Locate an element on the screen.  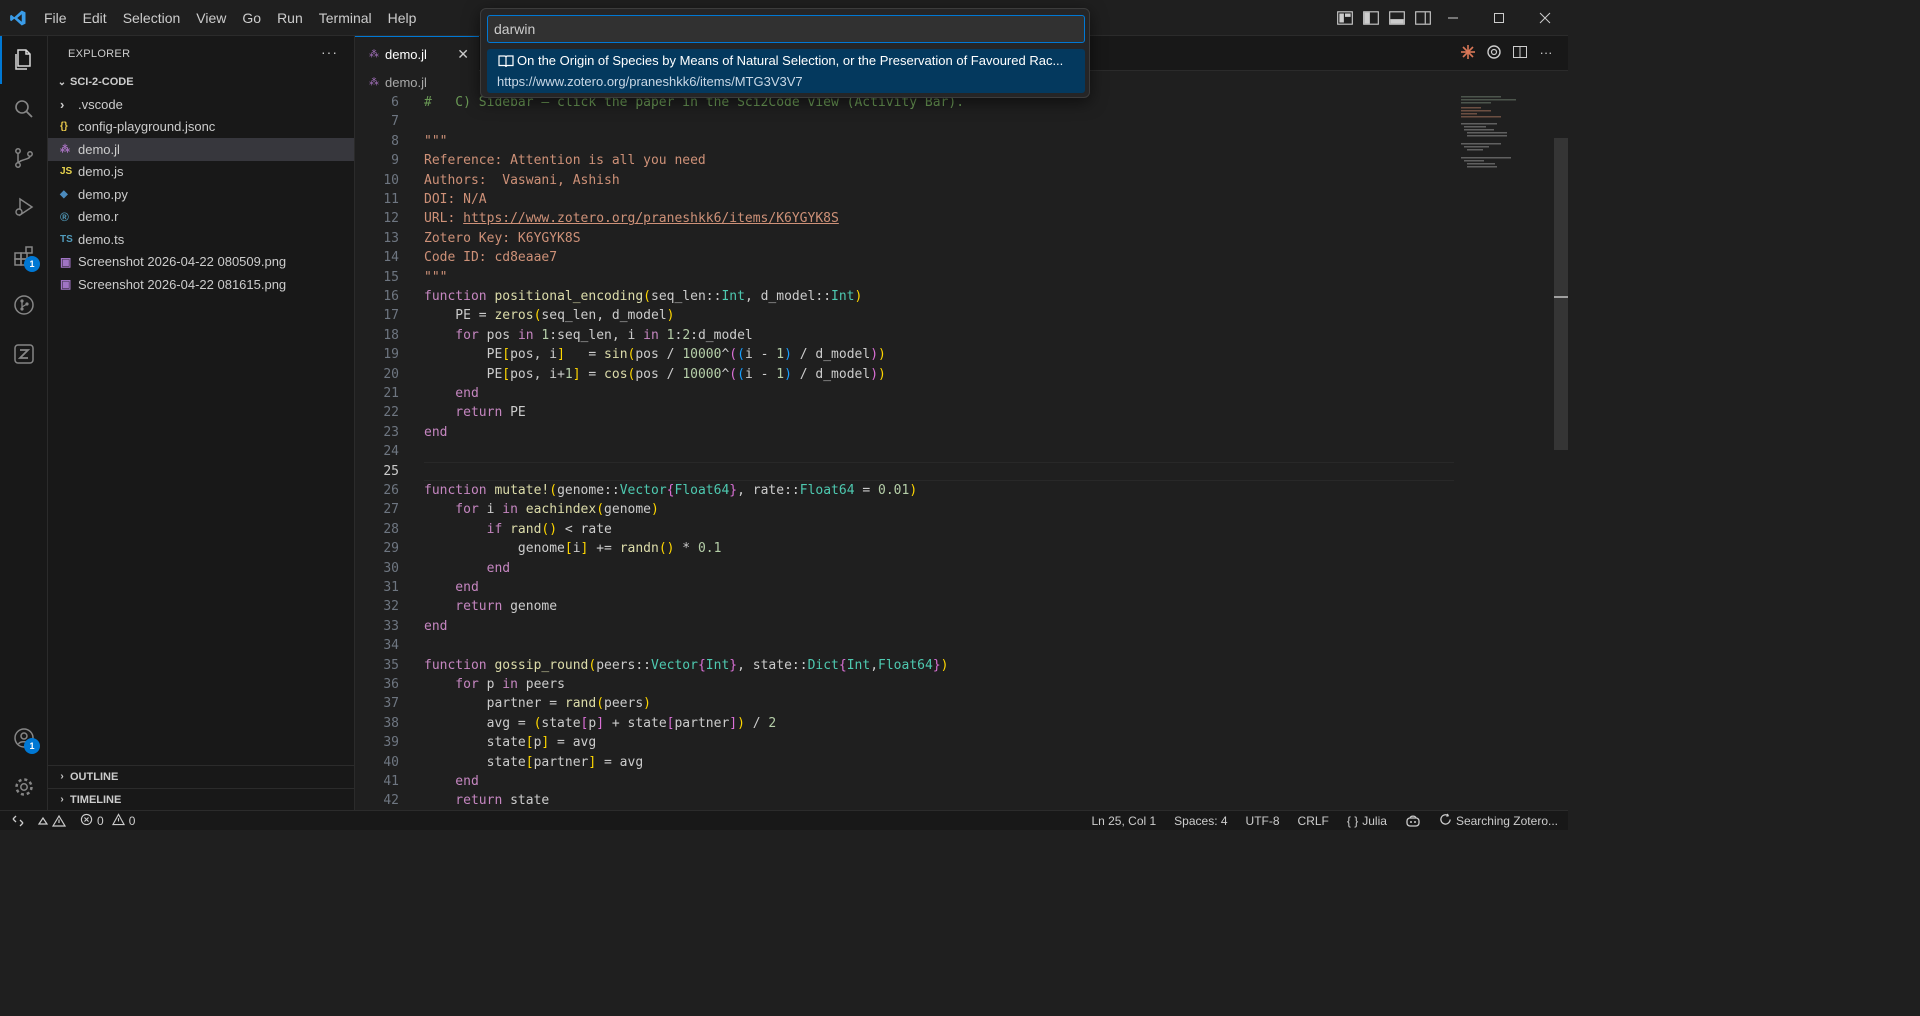
code-line: 29 genome[i] += randn() * 0.1 is located at coordinates (905, 548).